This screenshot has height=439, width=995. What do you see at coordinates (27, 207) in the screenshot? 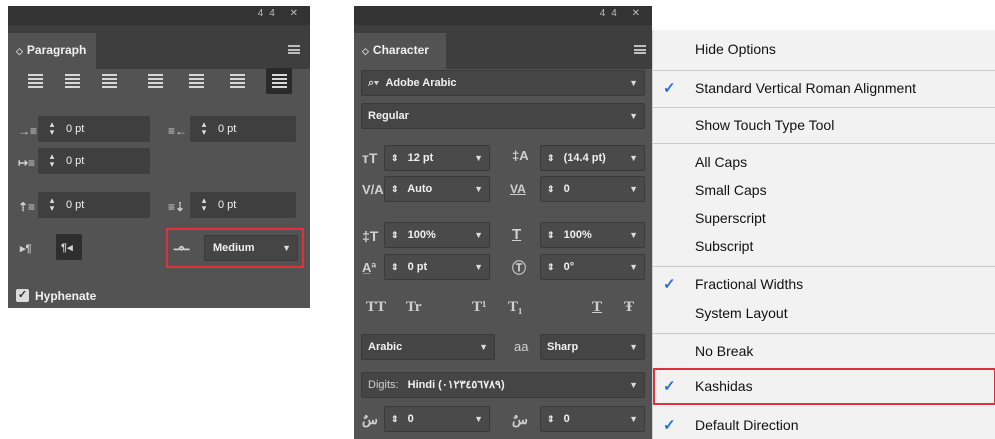
I see `space-before-icon: ⇡≡` at bounding box center [27, 207].